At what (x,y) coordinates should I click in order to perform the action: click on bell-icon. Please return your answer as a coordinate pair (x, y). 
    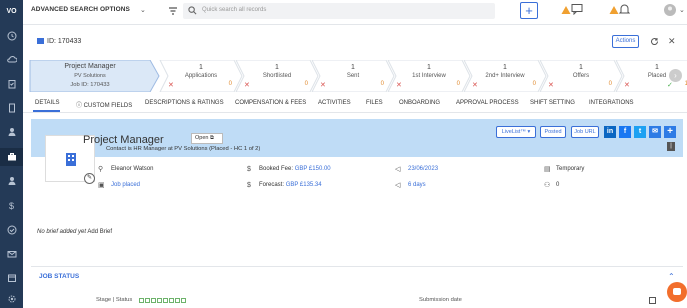
    Looking at the image, I should click on (624, 10).